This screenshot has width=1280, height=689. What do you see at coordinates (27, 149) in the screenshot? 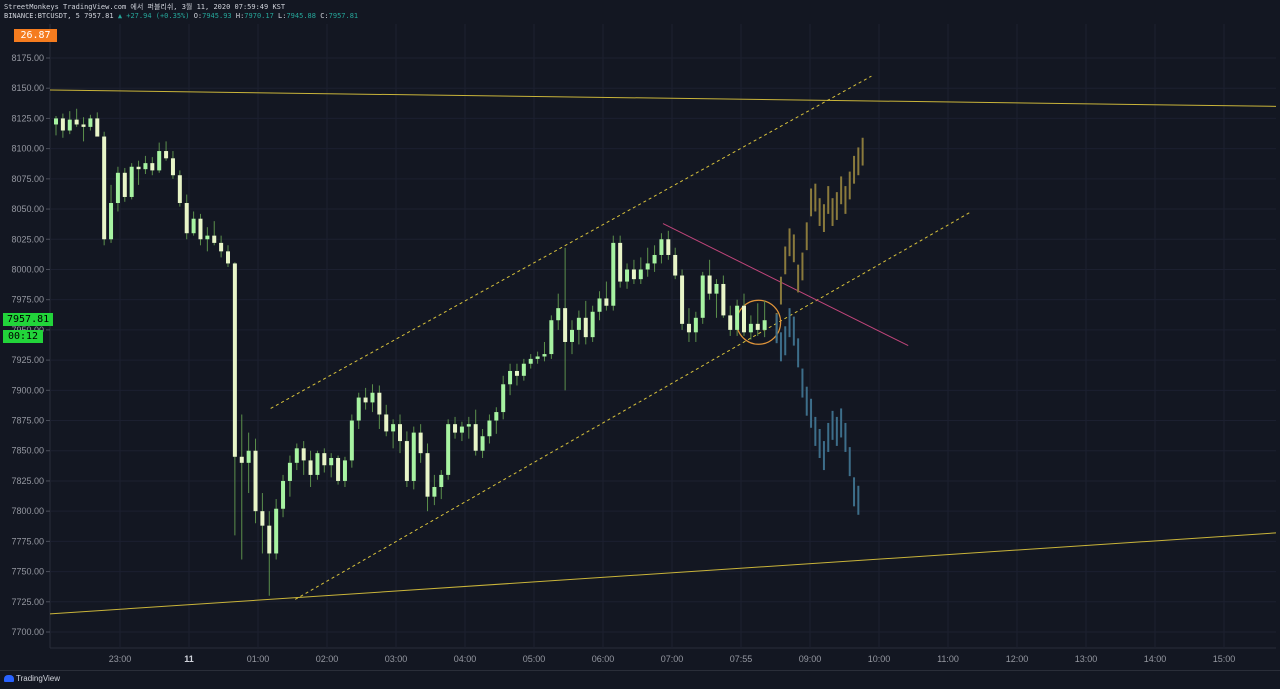
I see `y-tick-label: 8100.00` at bounding box center [27, 149].